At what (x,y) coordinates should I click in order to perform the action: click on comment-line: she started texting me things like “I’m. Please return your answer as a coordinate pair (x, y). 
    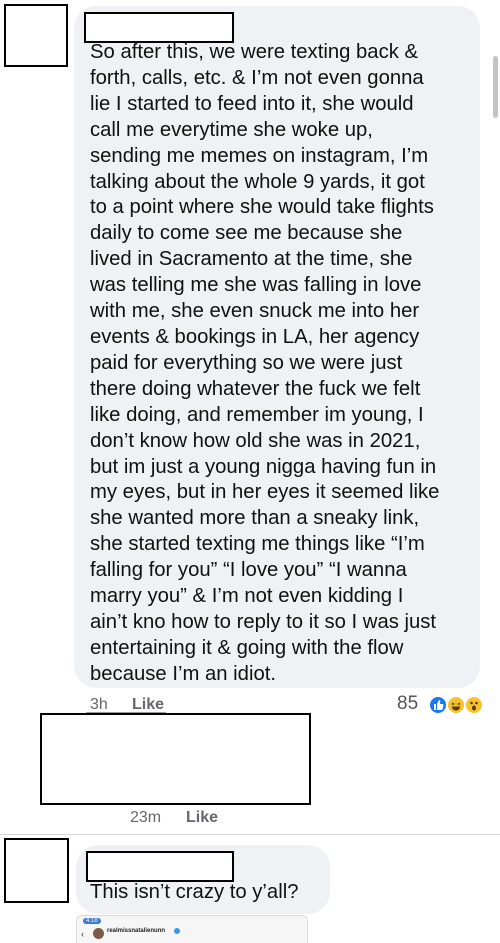
    Looking at the image, I should click on (257, 544).